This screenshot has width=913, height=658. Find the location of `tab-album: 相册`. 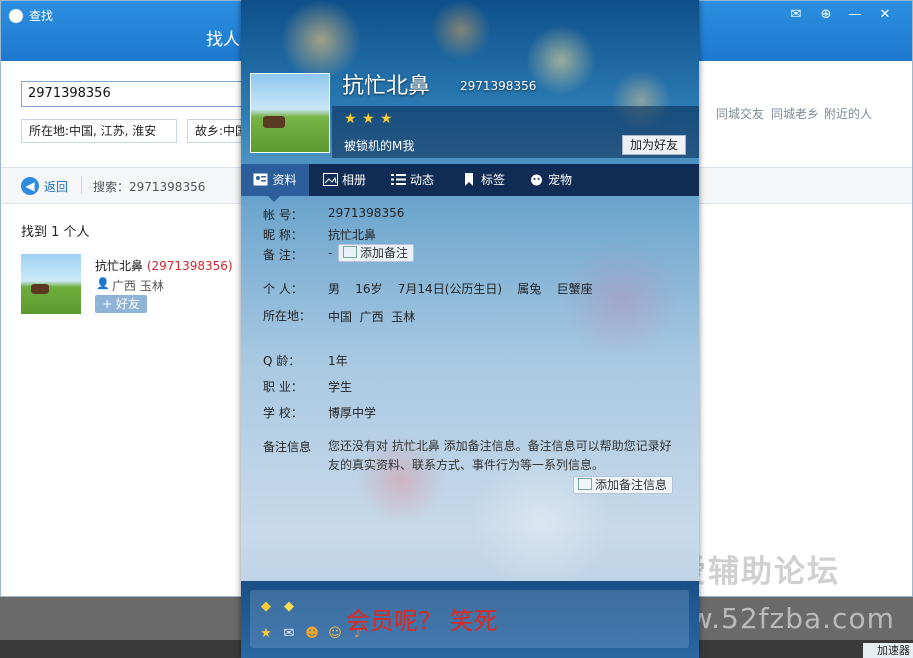

tab-album: 相册 is located at coordinates (344, 180).